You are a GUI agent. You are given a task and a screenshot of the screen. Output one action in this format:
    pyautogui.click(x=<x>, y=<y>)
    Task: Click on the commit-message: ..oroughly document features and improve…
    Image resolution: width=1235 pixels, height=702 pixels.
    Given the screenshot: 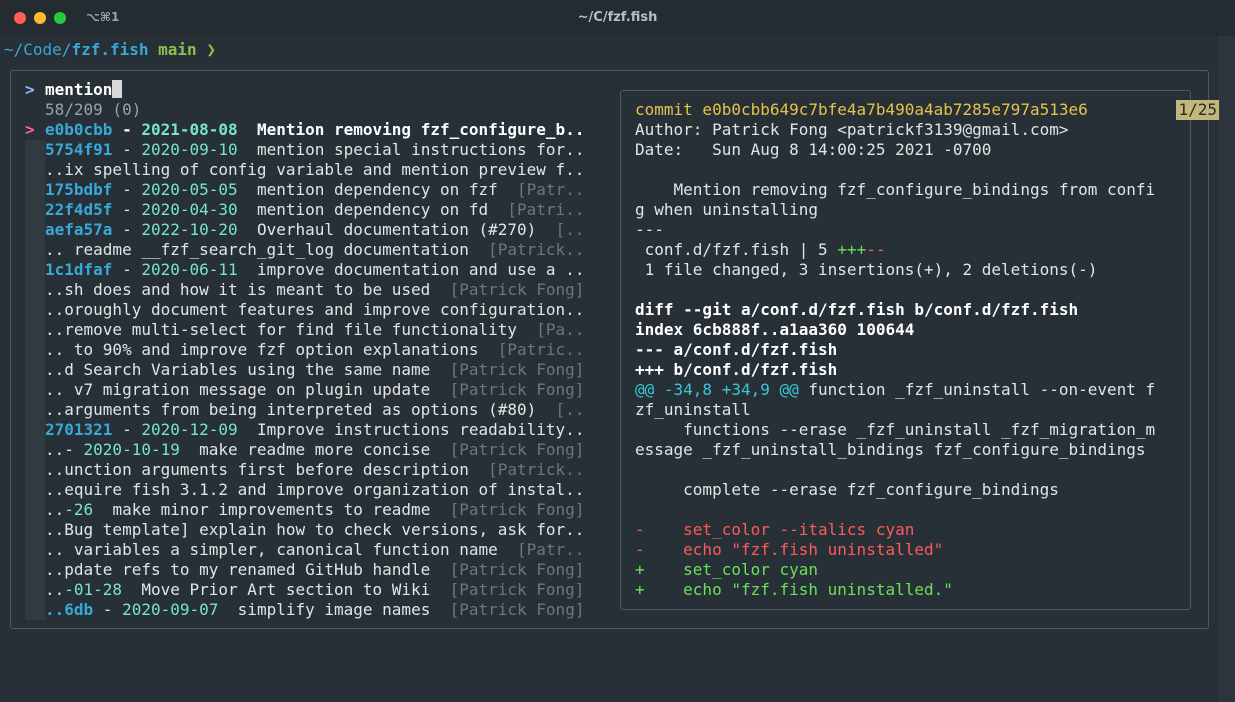 What is the action you would take?
    pyautogui.click(x=315, y=309)
    